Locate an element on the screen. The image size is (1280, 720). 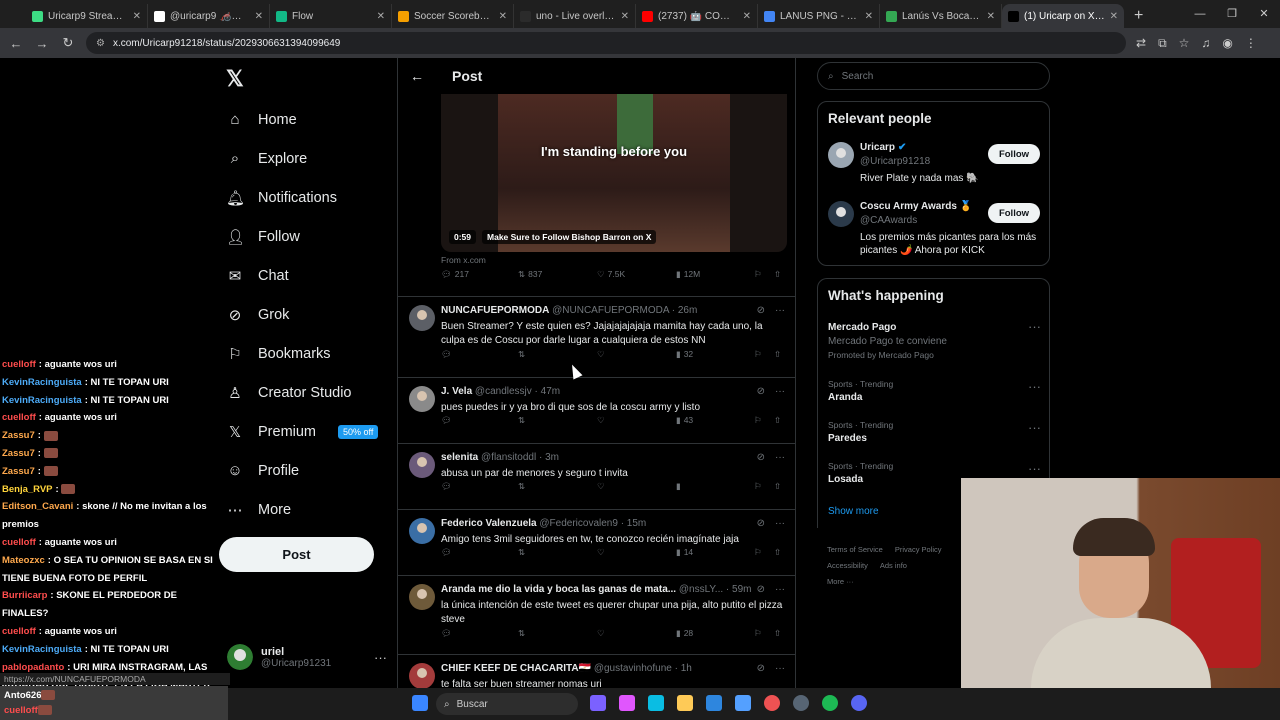
browser-tab: Uricarp9 Stream - Wa ✕ is located at coordinates (87, 16).